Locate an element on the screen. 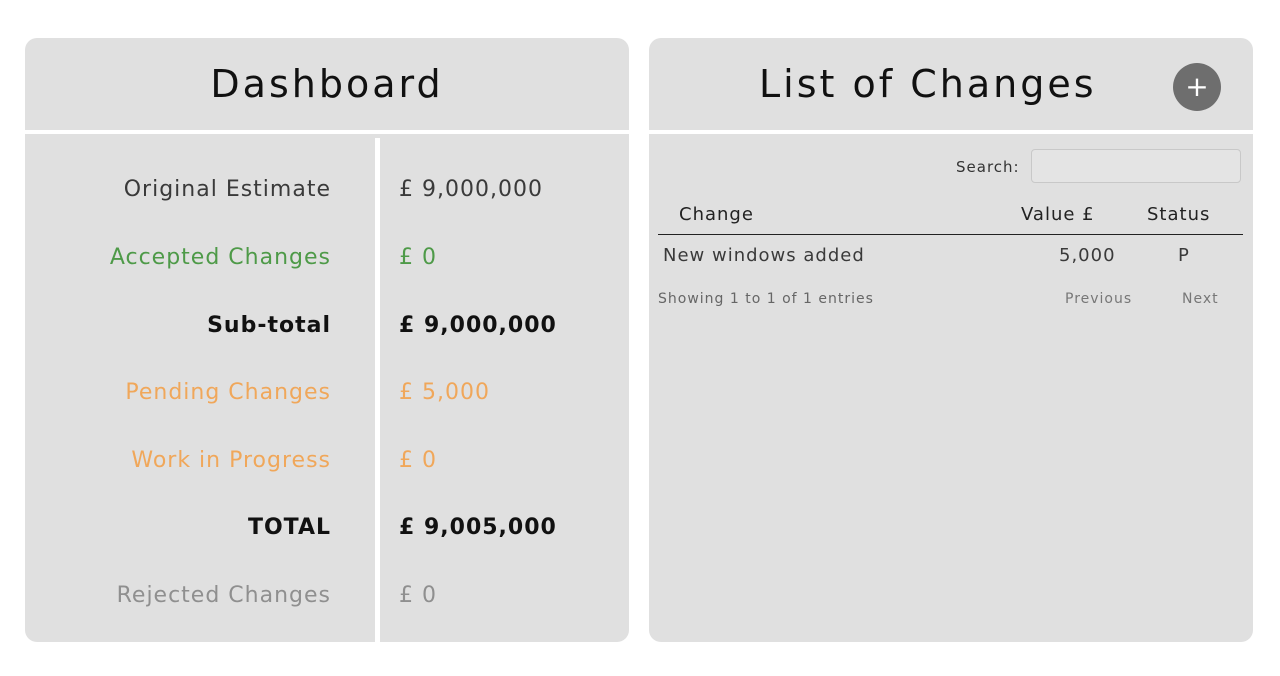  row-original-estimate: Original Estimate £ 9,000,000 is located at coordinates (327, 194).